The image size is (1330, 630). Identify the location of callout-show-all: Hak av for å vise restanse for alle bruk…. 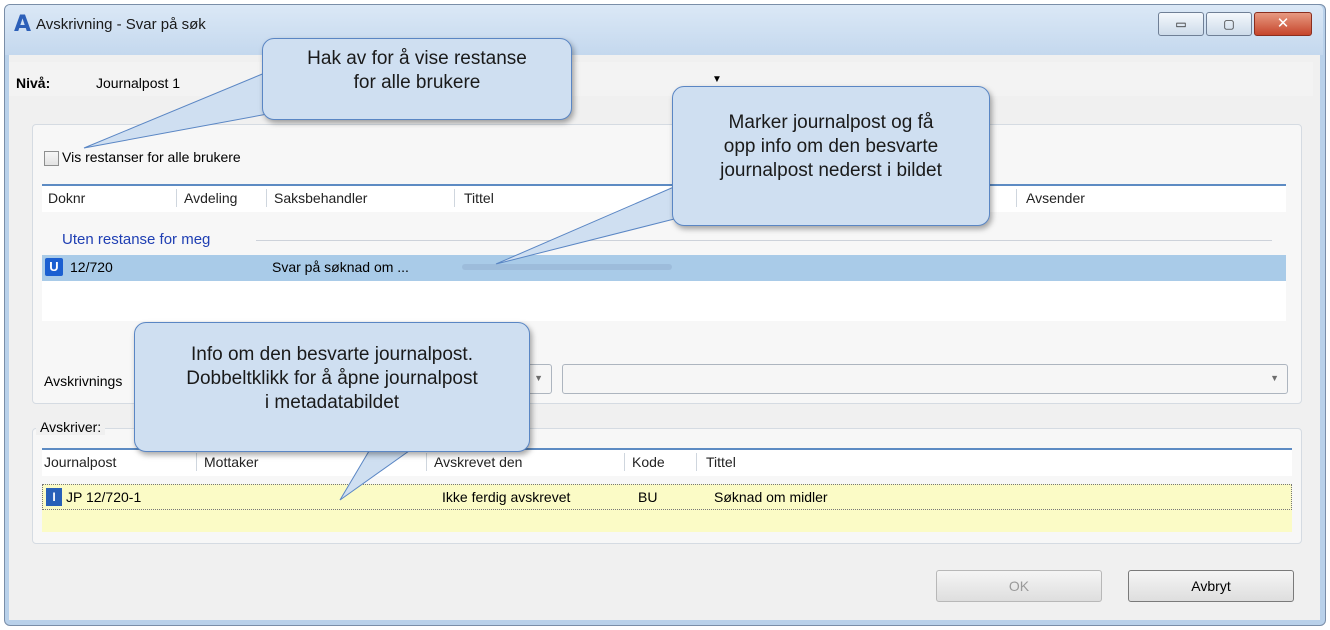
(417, 79).